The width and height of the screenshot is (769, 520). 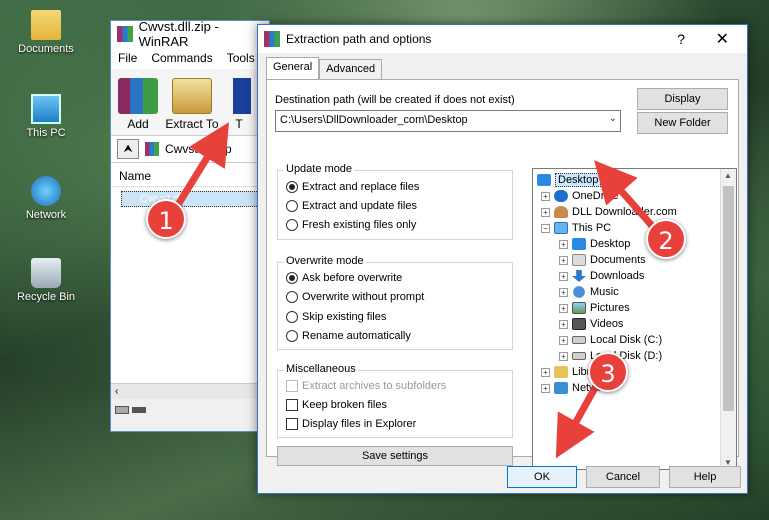 I want to click on destination-path-value: C:\Users\DllDownloader_com\Desktop, so click(x=374, y=120).